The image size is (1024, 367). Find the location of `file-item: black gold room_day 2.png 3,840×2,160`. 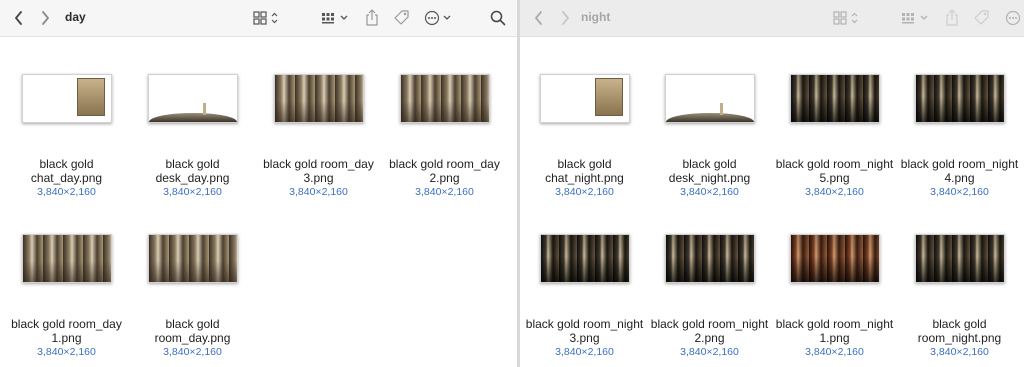

file-item: black gold room_day 2.png 3,840×2,160 is located at coordinates (444, 134).